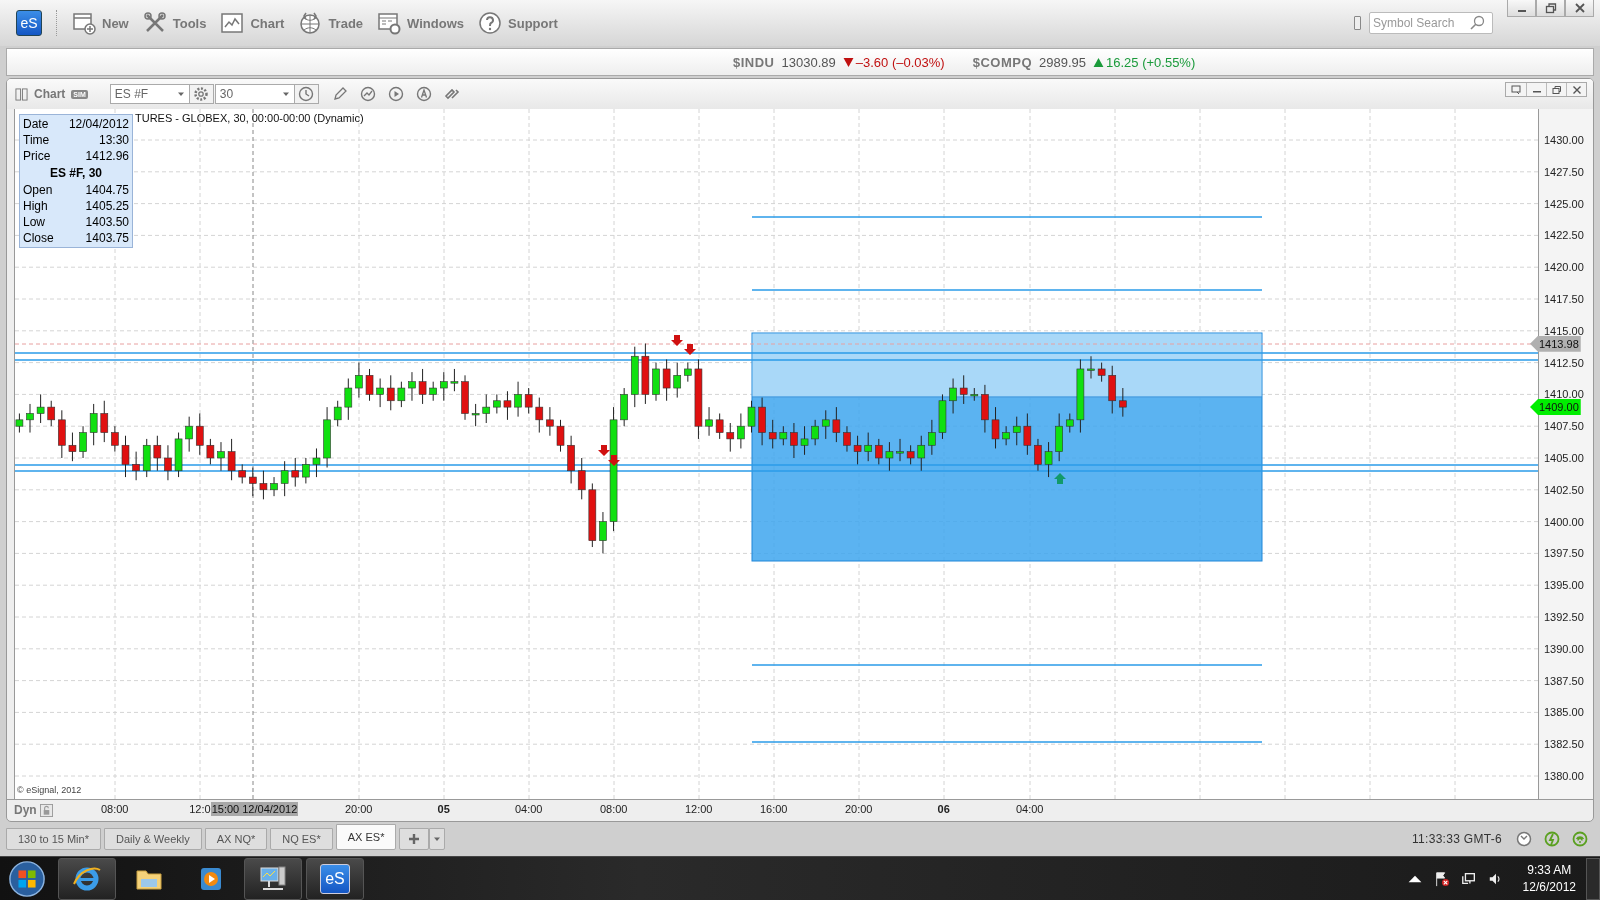 The image size is (1600, 900). What do you see at coordinates (1564, 713) in the screenshot?
I see `axis-label: 1385.00` at bounding box center [1564, 713].